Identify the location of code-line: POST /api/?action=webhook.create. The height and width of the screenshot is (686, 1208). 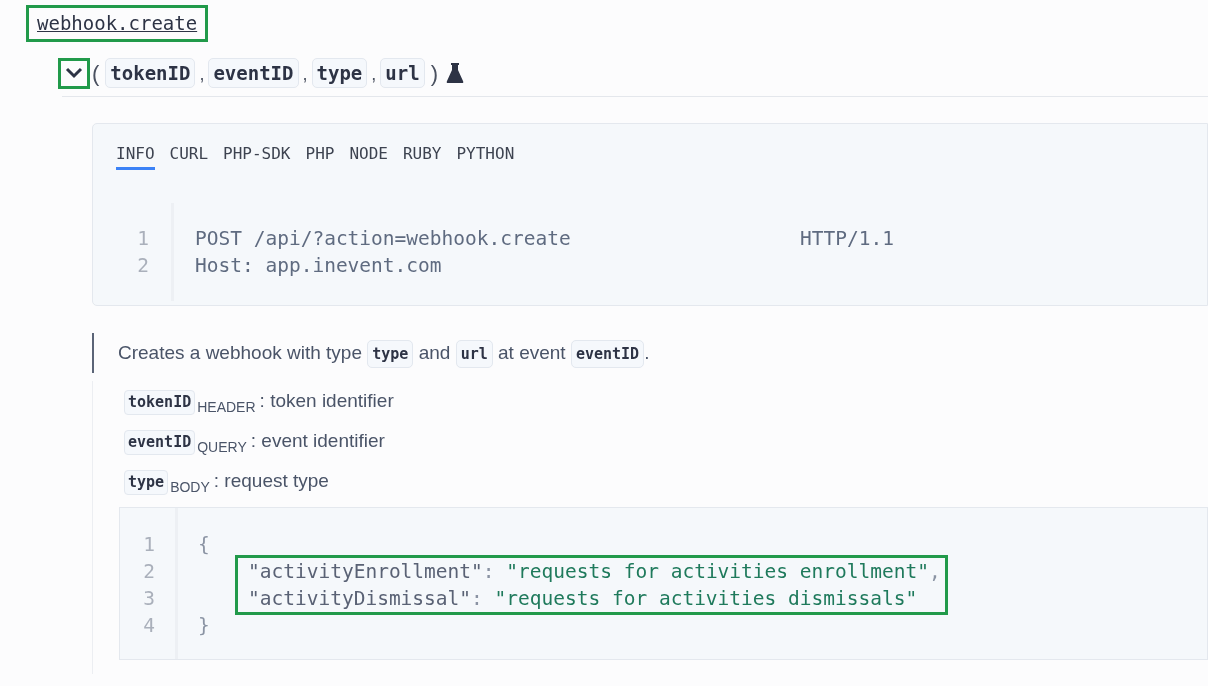
(383, 238).